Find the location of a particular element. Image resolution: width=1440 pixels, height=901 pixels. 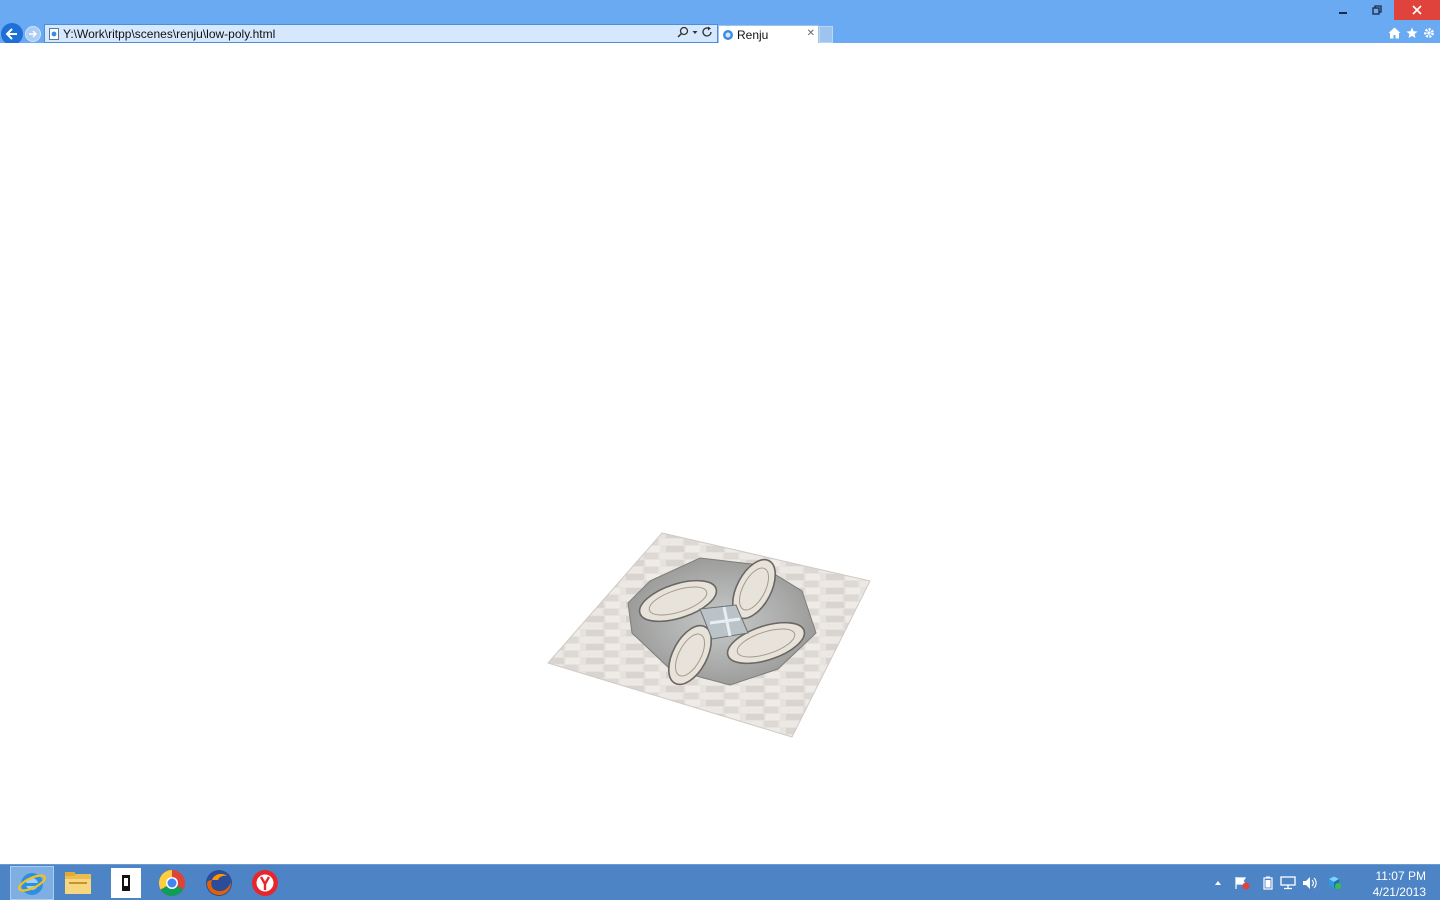

close-button is located at coordinates (1417, 10).